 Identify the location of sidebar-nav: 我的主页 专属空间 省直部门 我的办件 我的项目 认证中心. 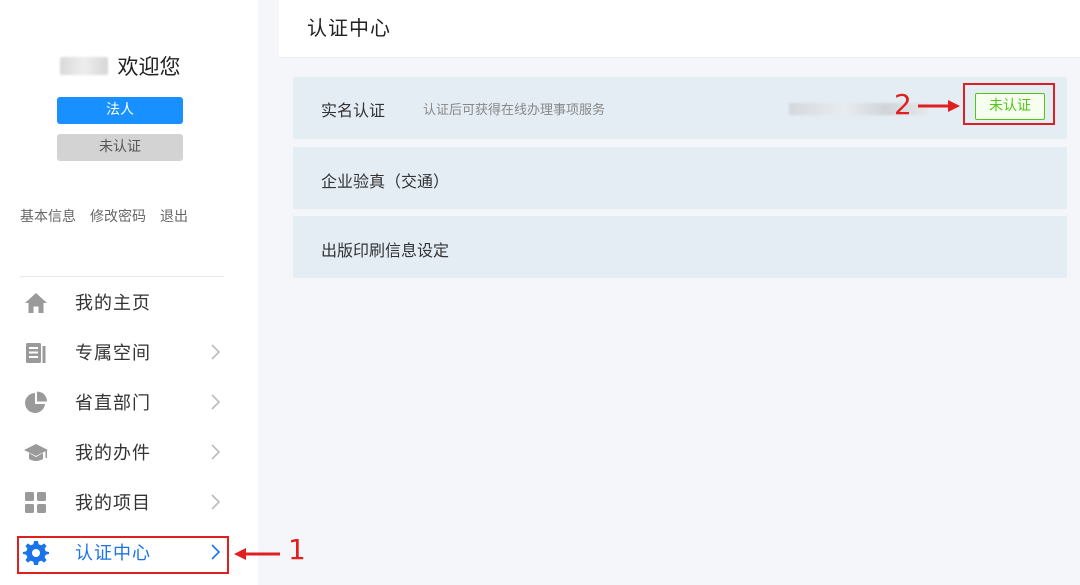
(129, 427).